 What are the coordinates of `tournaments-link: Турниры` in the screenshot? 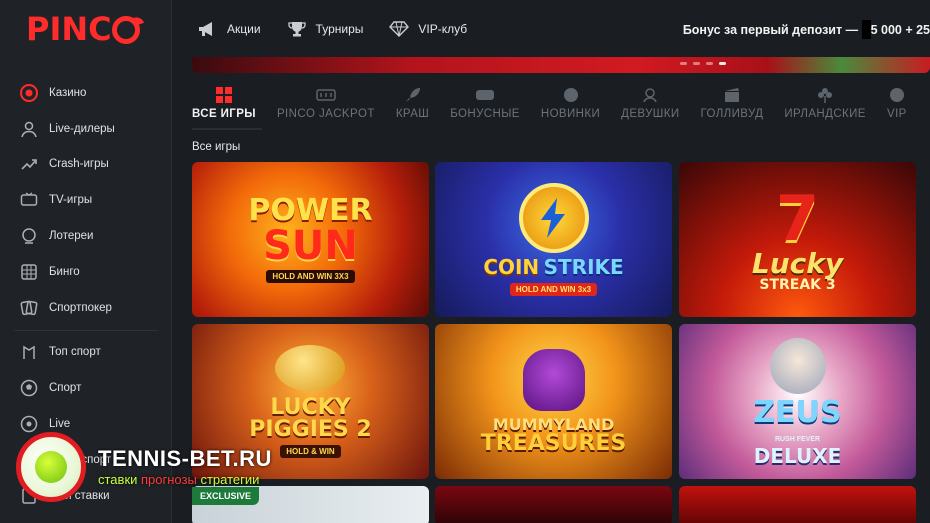 It's located at (325, 29).